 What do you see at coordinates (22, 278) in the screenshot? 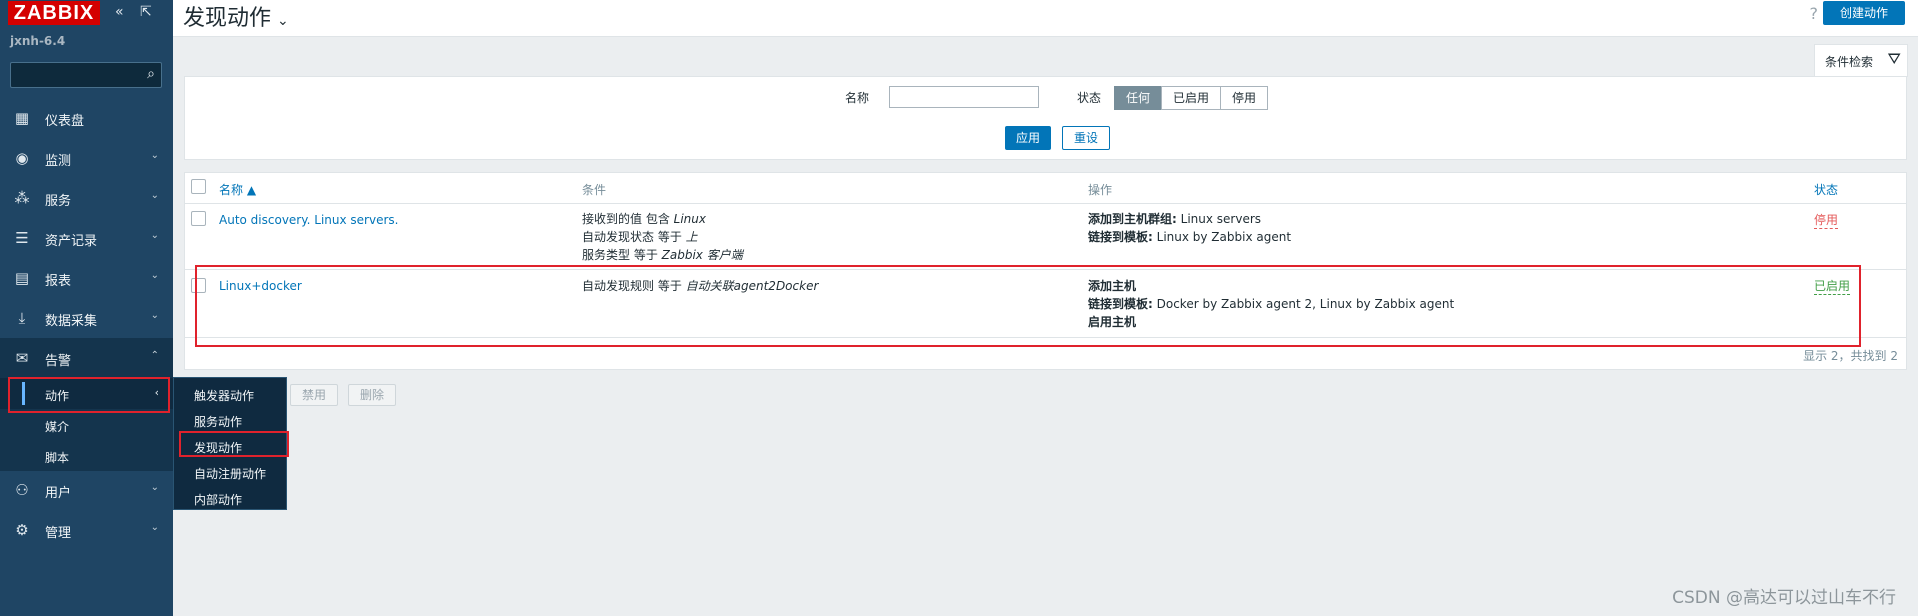
I see `report-icon: ▤` at bounding box center [22, 278].